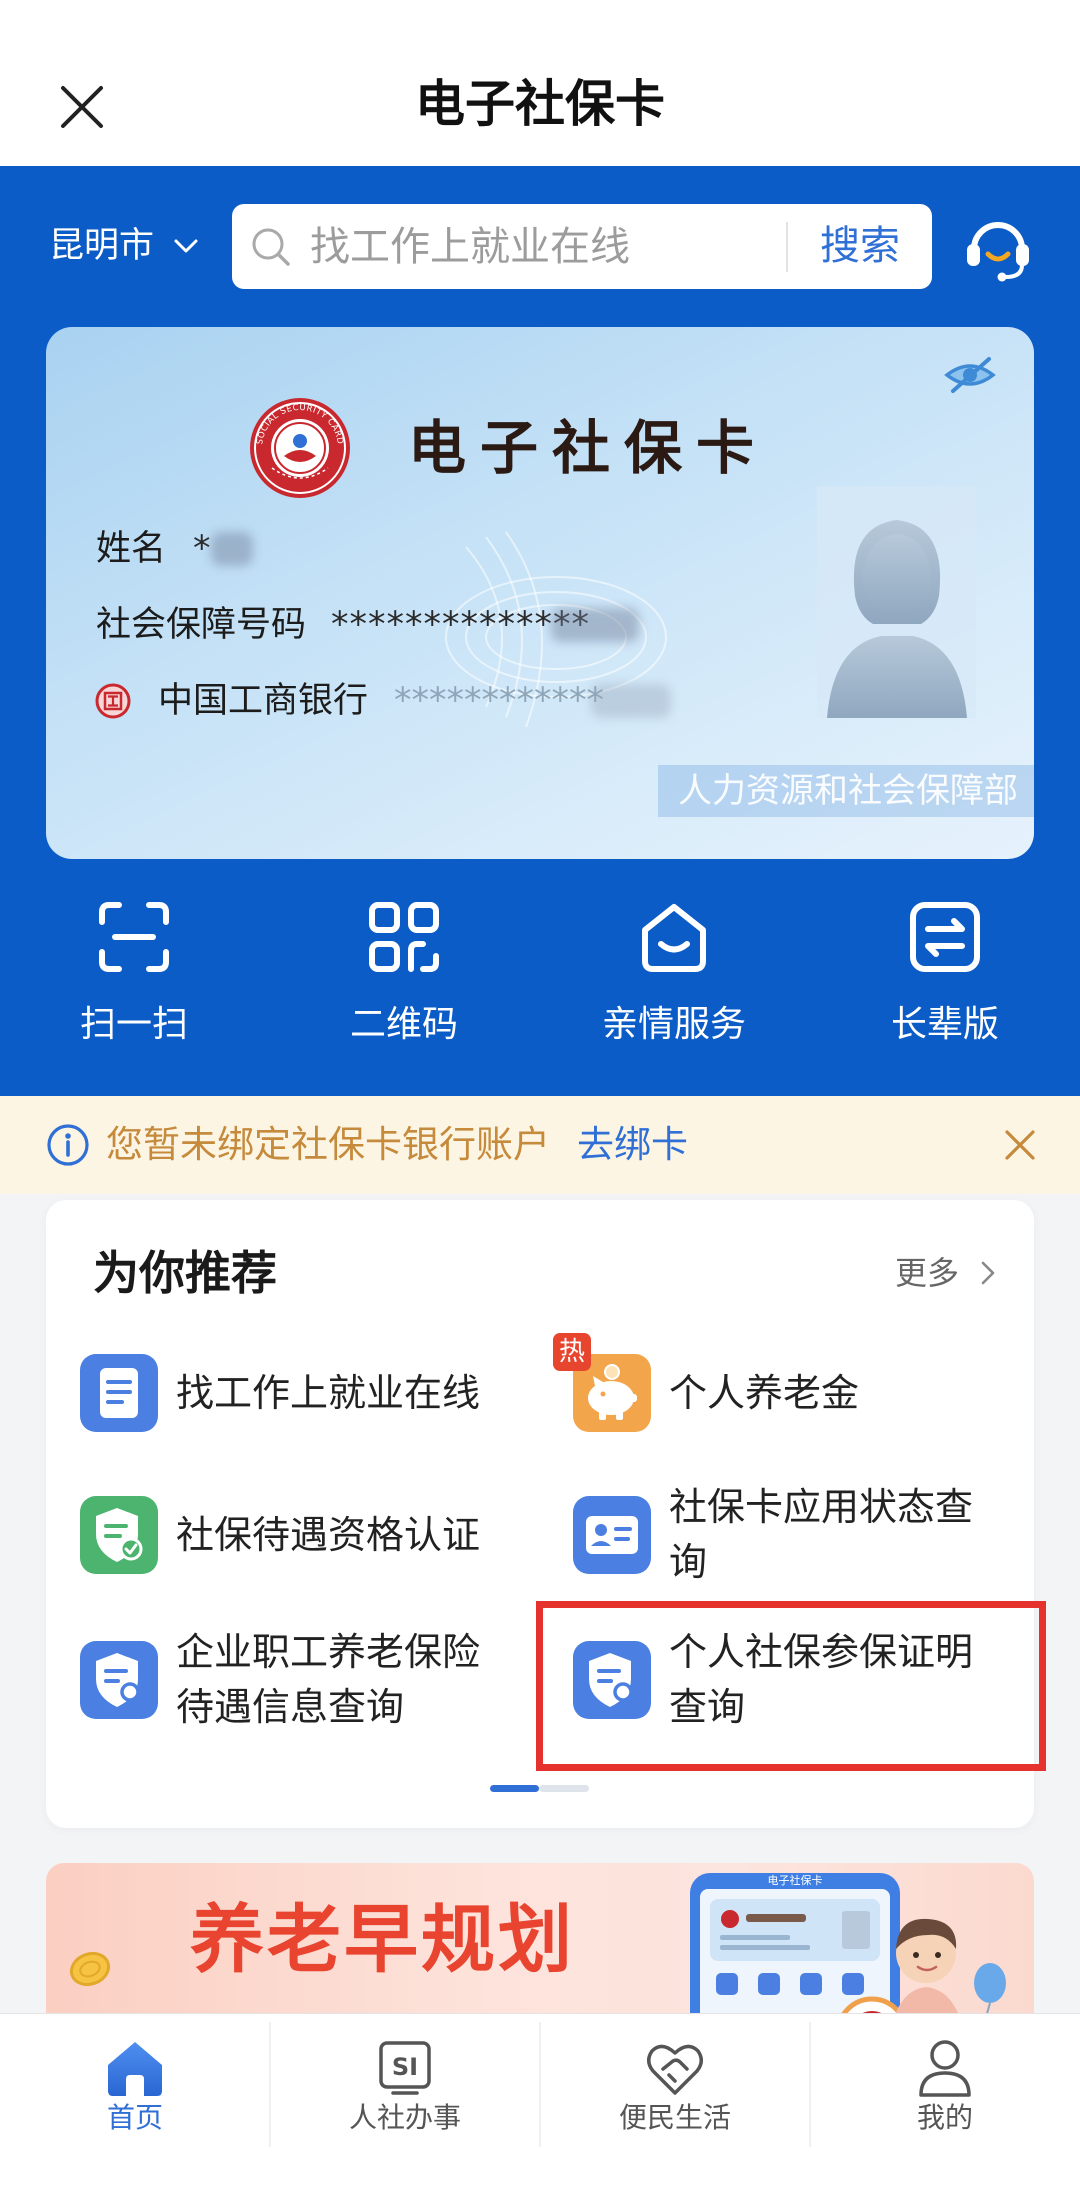  I want to click on page-title: 电子社保卡, so click(540, 104).